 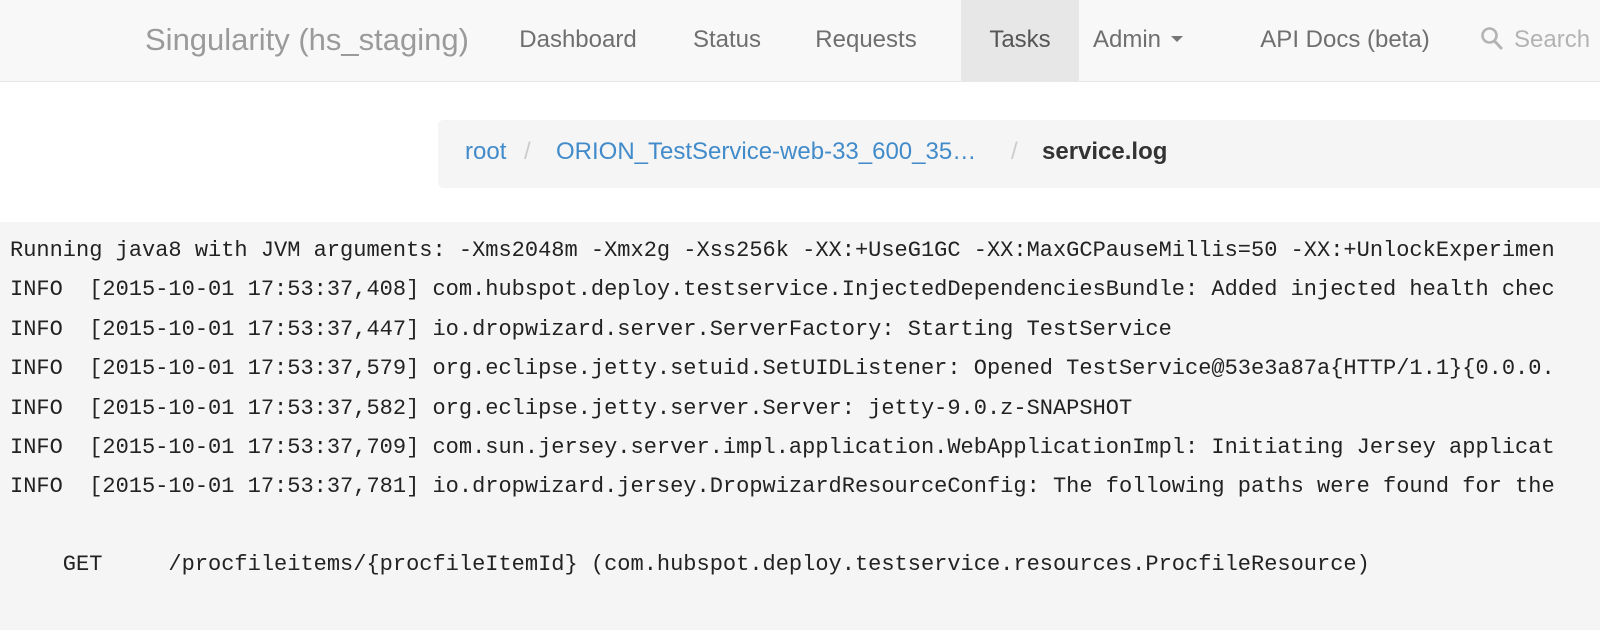 I want to click on search-link: Search, so click(x=1535, y=40).